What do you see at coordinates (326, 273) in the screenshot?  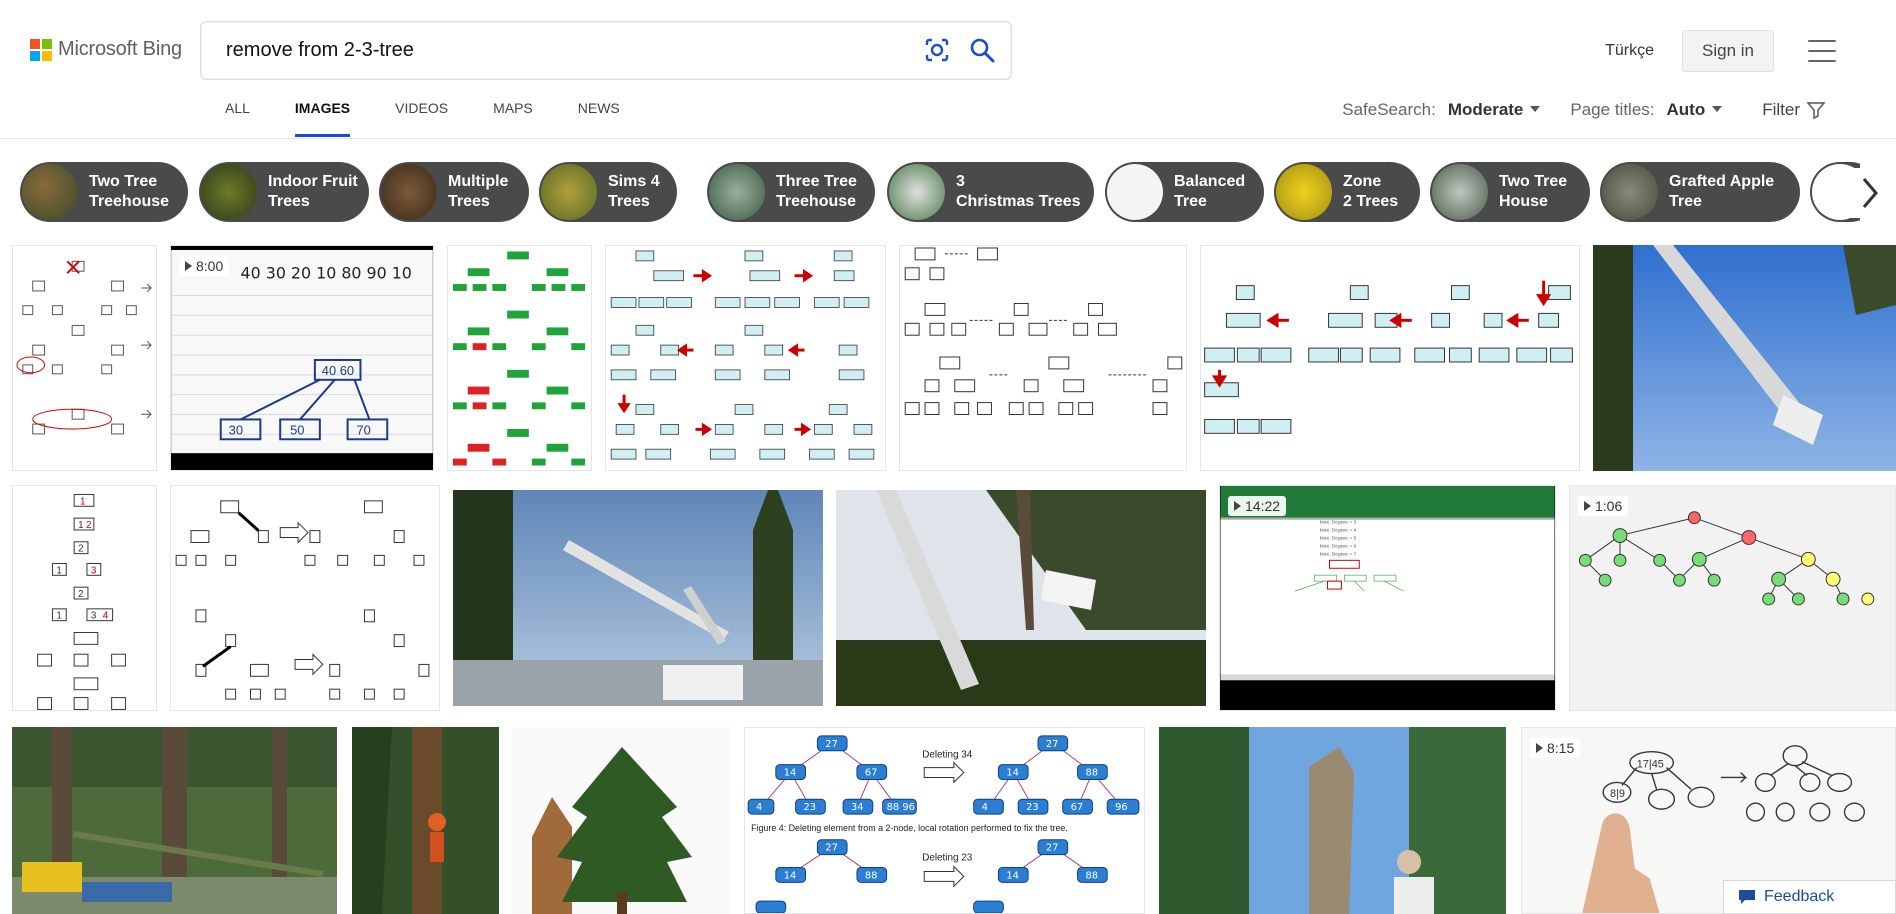 I see `svg-text: 40 30 20 10 80 90 10` at bounding box center [326, 273].